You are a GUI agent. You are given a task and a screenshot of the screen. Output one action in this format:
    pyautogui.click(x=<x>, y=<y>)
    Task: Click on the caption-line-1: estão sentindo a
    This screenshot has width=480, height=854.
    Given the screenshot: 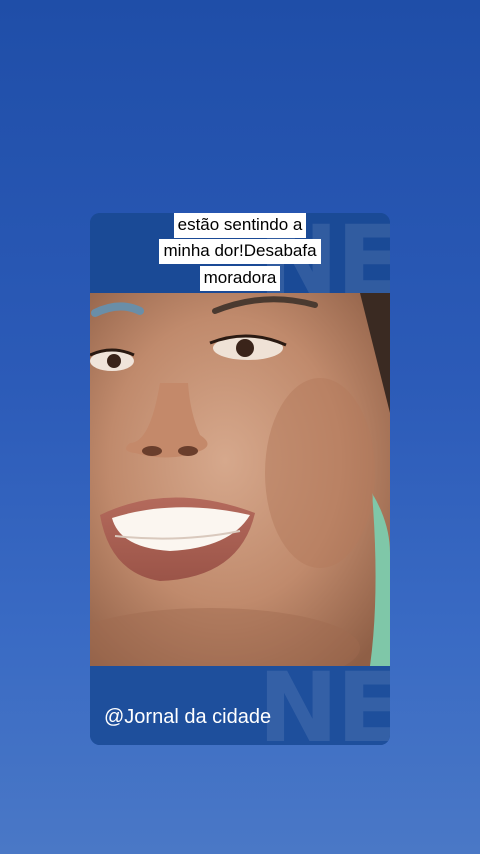 What is the action you would take?
    pyautogui.click(x=240, y=225)
    